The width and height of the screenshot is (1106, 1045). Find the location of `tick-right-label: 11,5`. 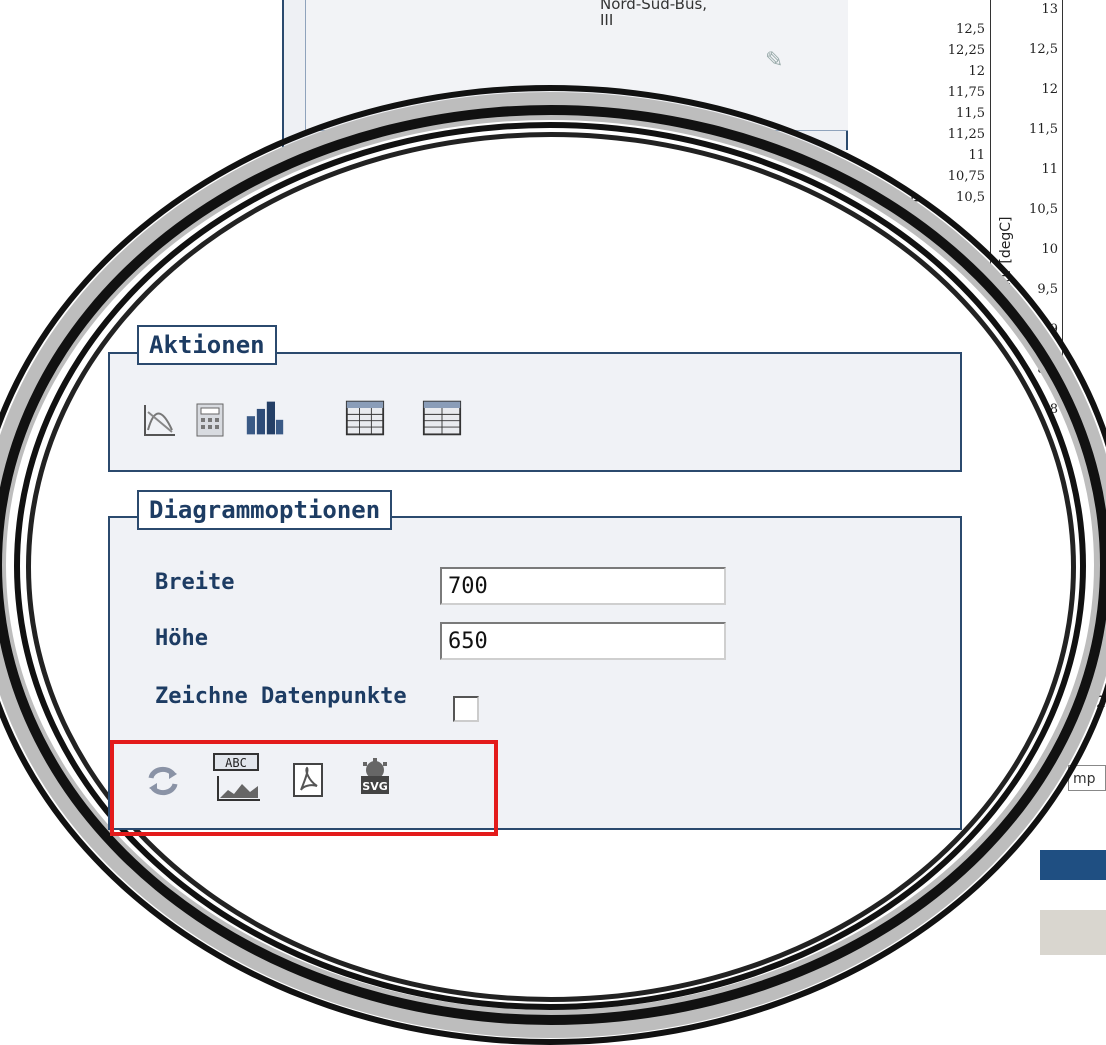

tick-right-label: 11,5 is located at coordinates (1043, 129).